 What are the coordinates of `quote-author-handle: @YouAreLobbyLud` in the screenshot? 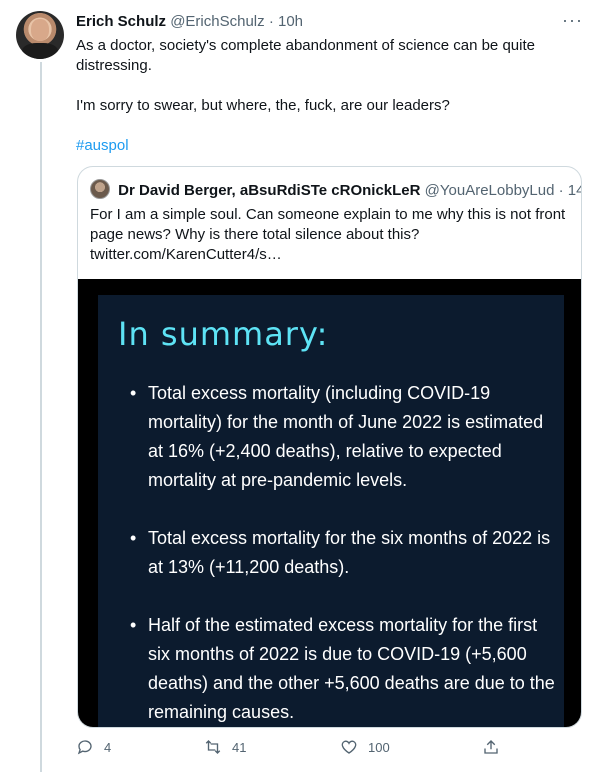 It's located at (489, 190).